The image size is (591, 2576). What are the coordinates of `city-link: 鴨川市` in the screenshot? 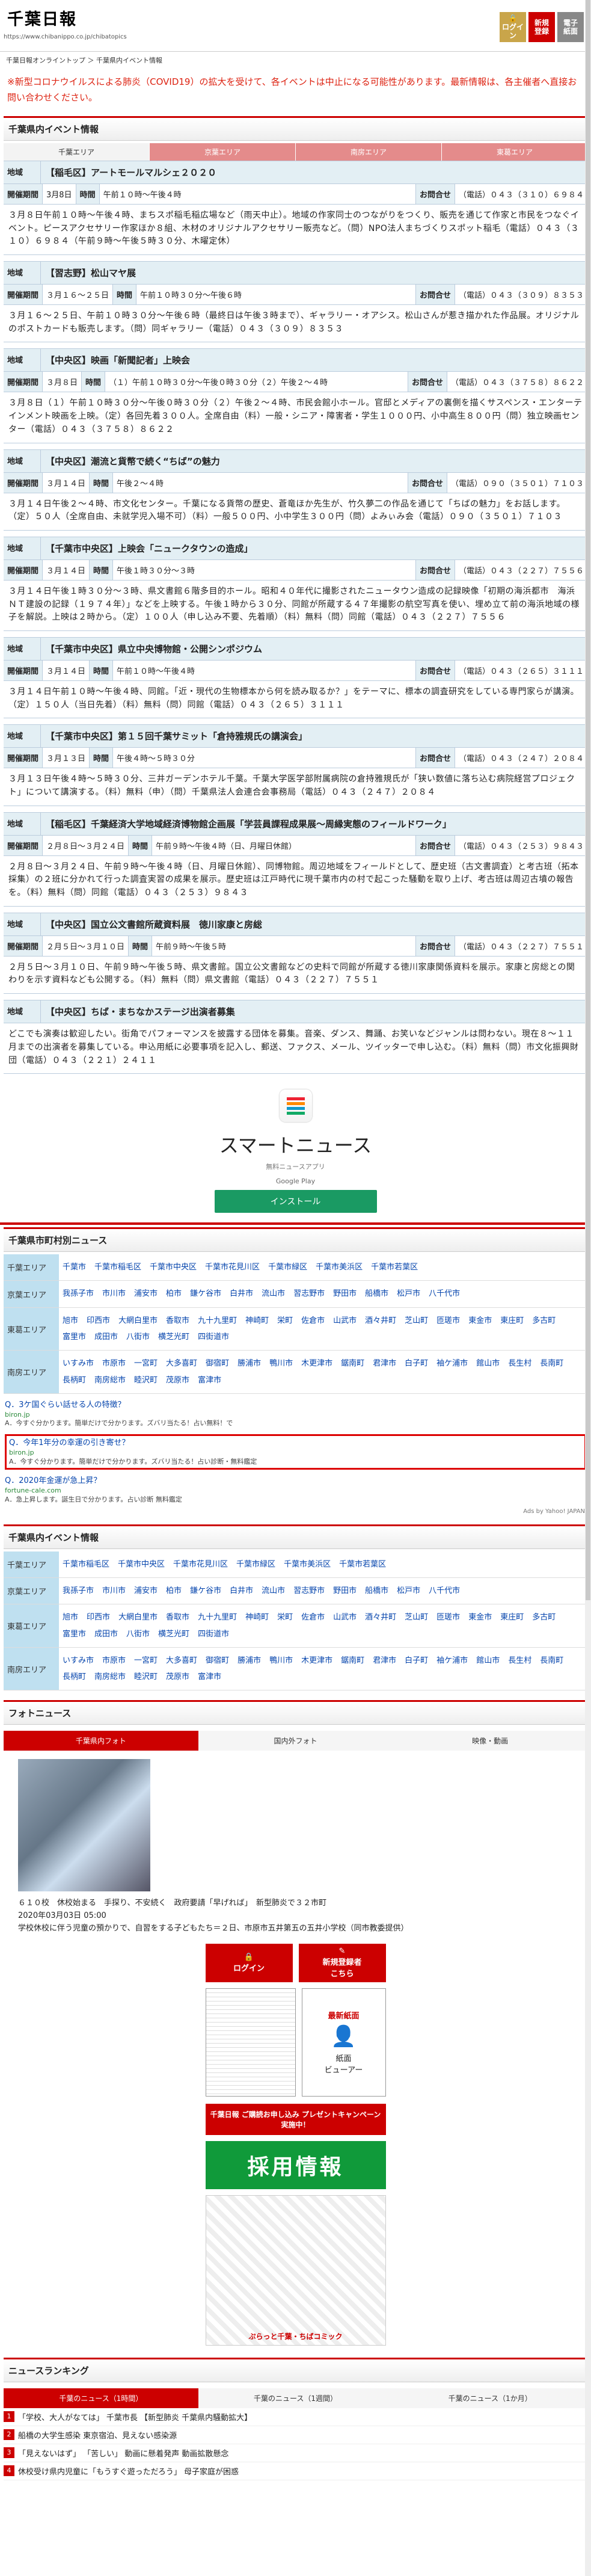 It's located at (281, 1363).